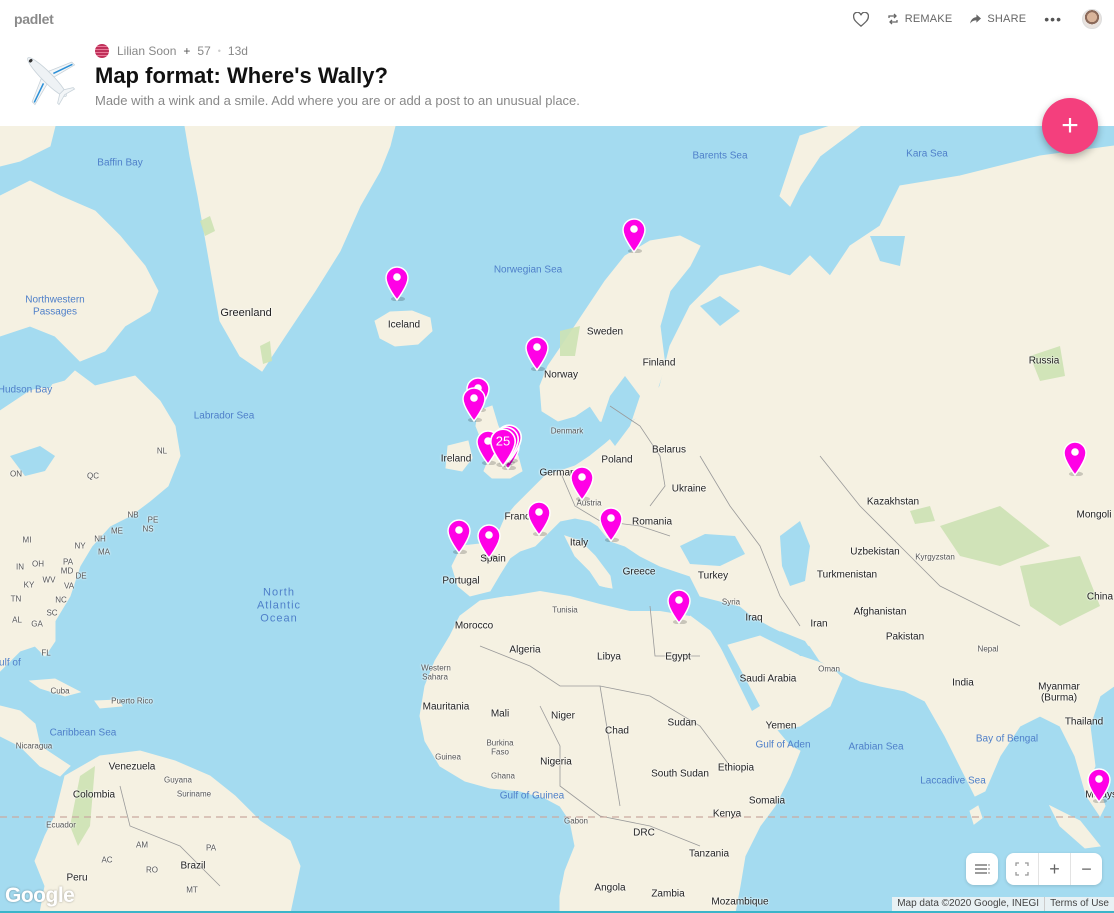 The width and height of the screenshot is (1114, 913). I want to click on map-label: Sweden, so click(605, 332).